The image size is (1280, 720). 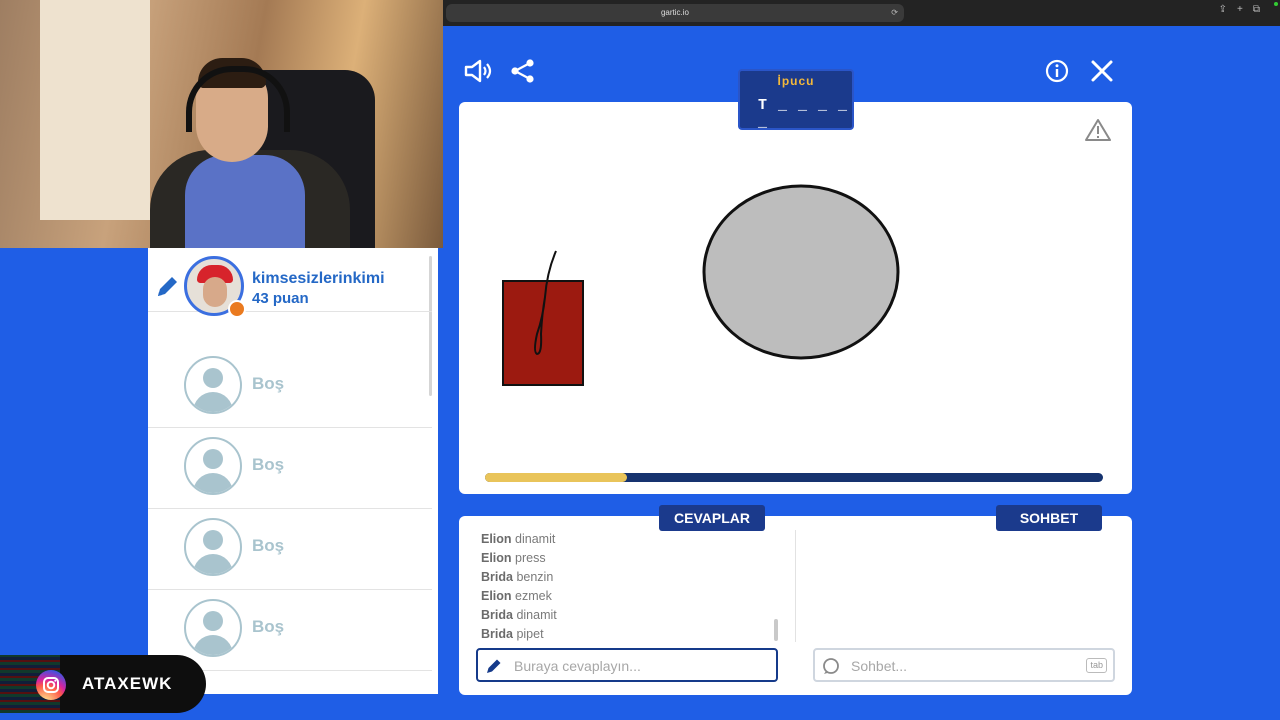 What do you see at coordinates (644, 666) in the screenshot?
I see `answer-input` at bounding box center [644, 666].